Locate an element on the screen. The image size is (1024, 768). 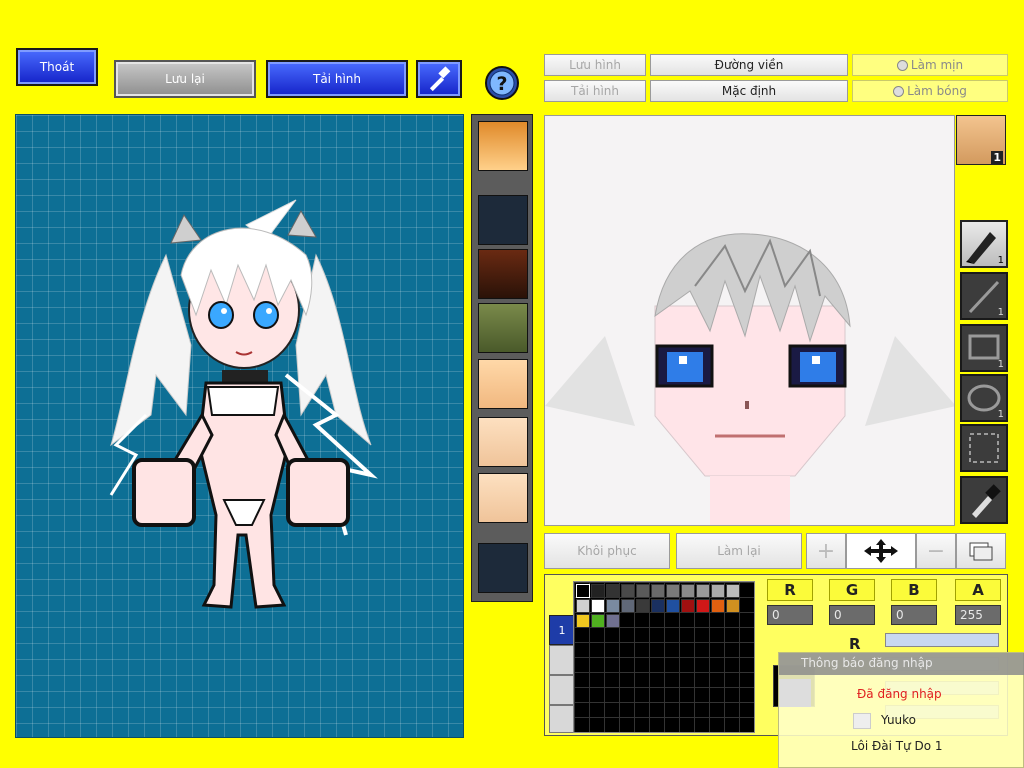
swatch-yellow is located at coordinates (583, 621).